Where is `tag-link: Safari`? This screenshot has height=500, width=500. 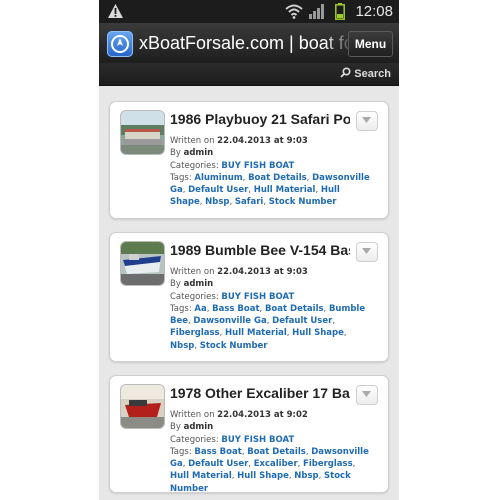
tag-link: Safari is located at coordinates (249, 202).